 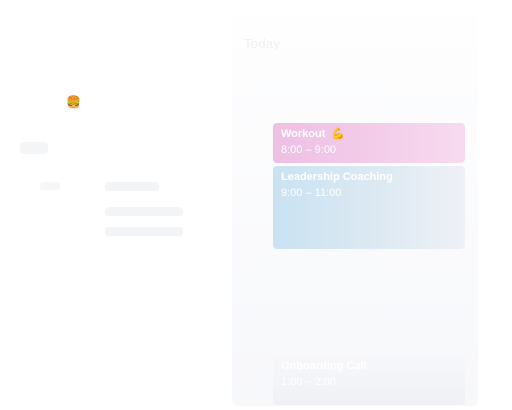 I want to click on burger-icon: 🍔, so click(x=73, y=102).